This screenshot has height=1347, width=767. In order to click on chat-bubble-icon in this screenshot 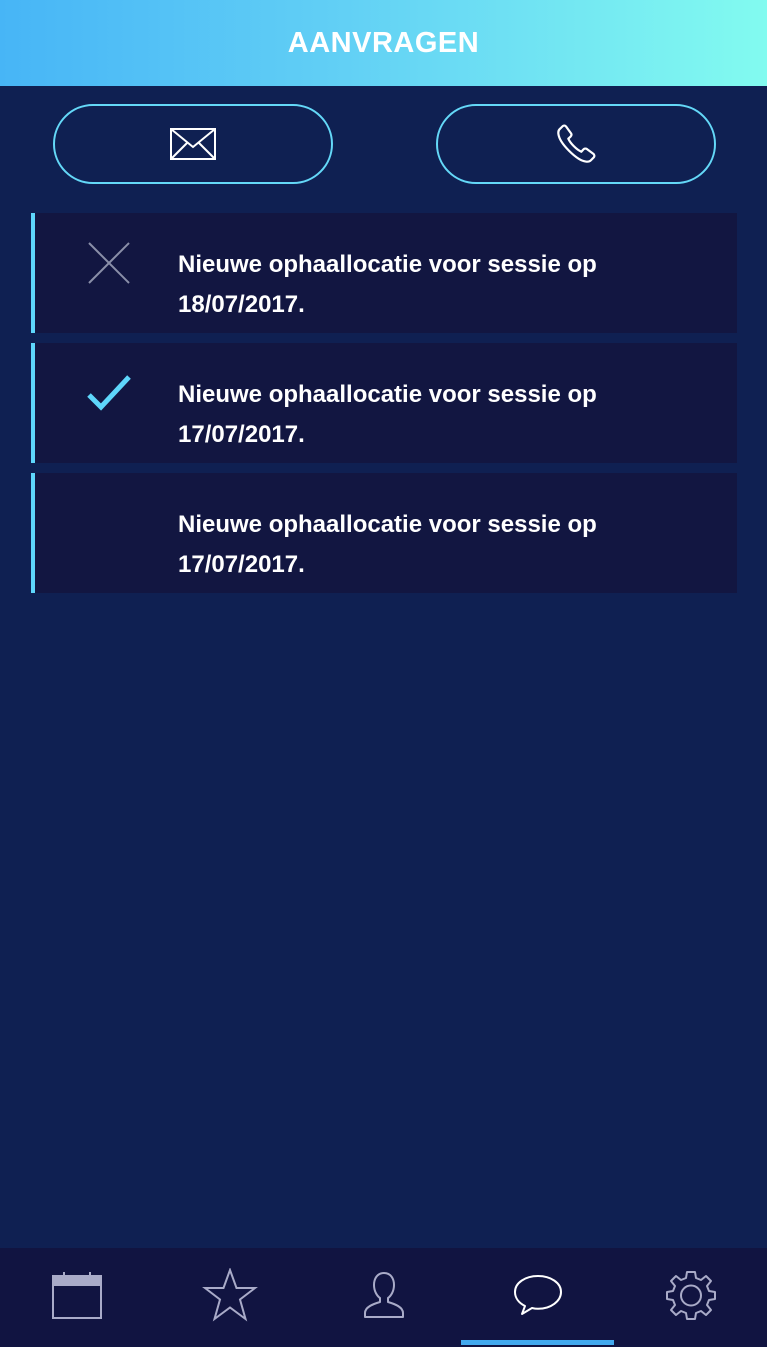, I will do `click(538, 1297)`.